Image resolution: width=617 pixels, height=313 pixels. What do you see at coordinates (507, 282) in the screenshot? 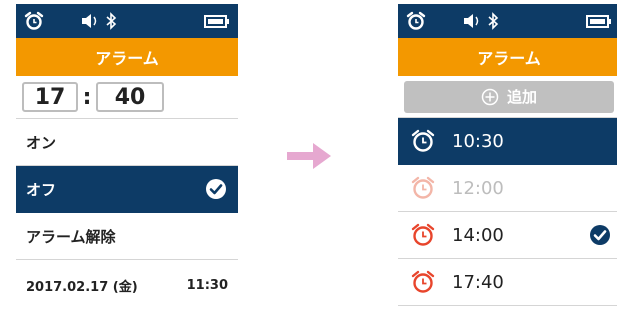
I see `alarm-item: 17:40` at bounding box center [507, 282].